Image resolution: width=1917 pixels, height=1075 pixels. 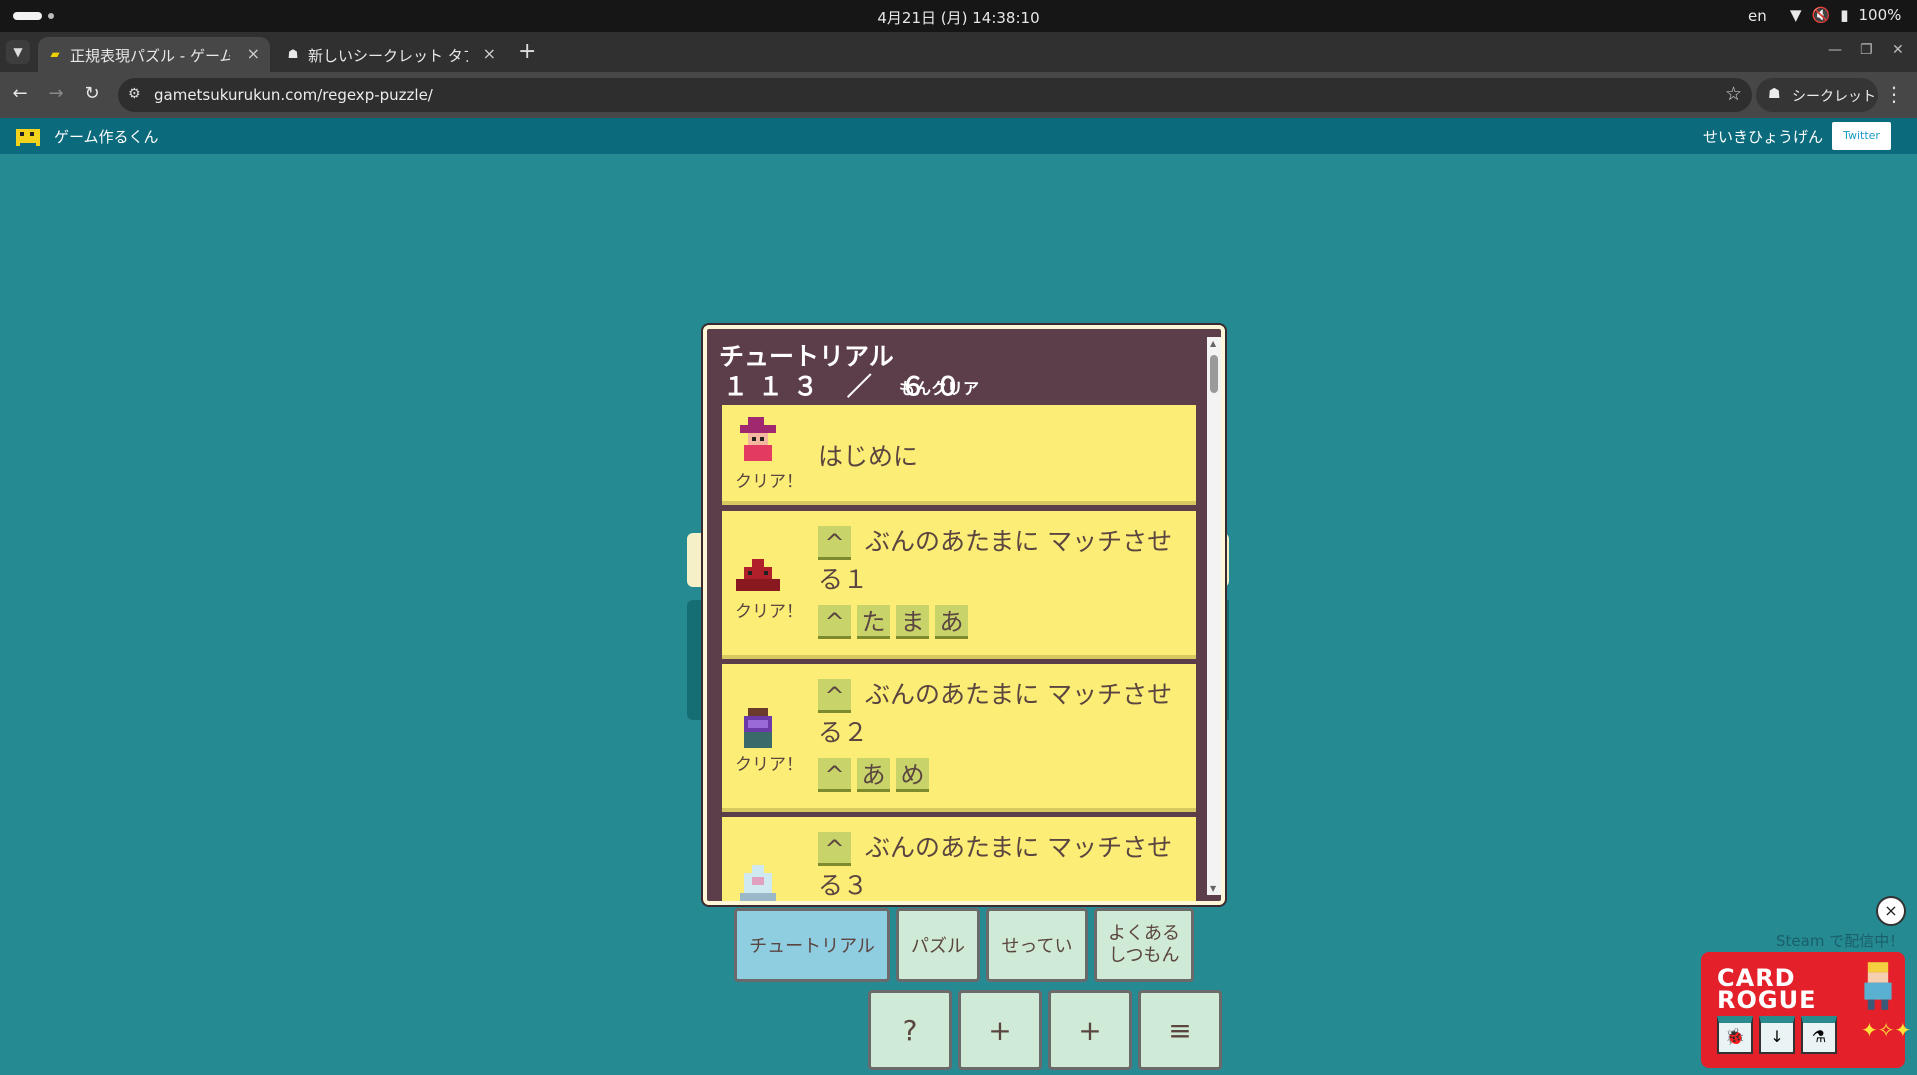 I want to click on list-item-intro: クリア！ はじめに, so click(x=959, y=455).